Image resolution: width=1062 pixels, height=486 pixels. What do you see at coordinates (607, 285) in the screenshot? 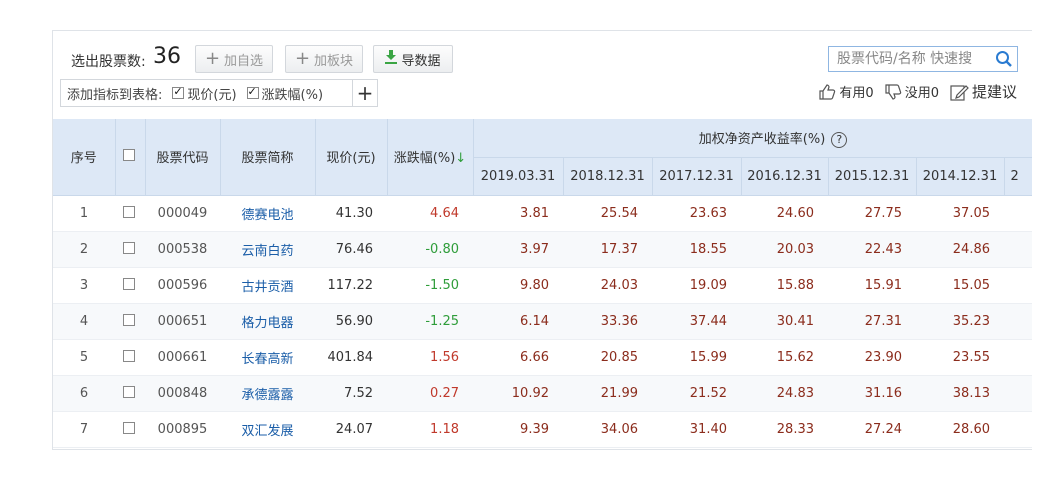
I see `row-roe-value: 24.03` at bounding box center [607, 285].